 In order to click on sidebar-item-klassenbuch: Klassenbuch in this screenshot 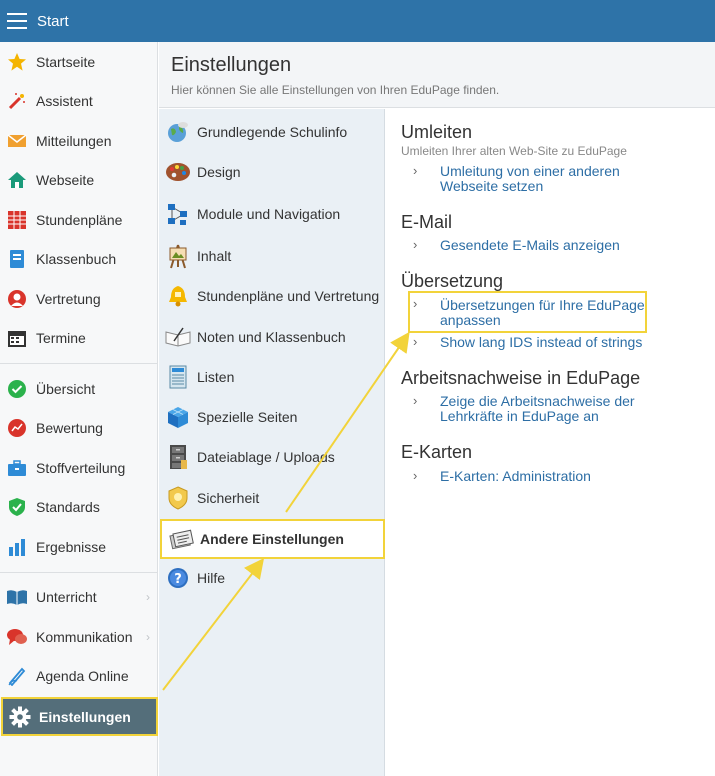, I will do `click(79, 259)`.